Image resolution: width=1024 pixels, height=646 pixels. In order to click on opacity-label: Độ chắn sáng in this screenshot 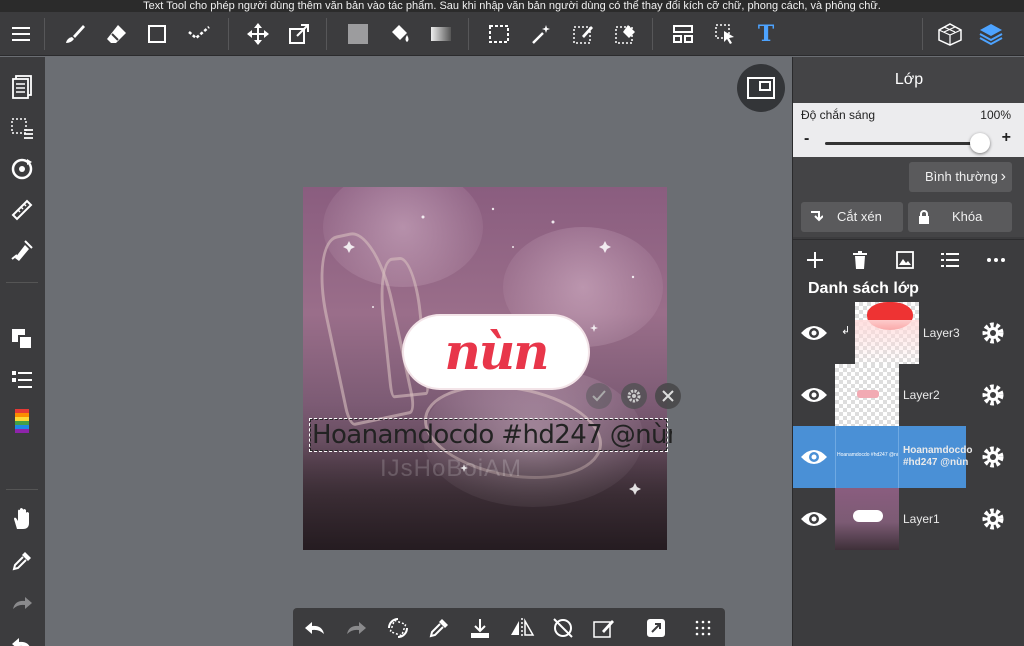, I will do `click(838, 115)`.